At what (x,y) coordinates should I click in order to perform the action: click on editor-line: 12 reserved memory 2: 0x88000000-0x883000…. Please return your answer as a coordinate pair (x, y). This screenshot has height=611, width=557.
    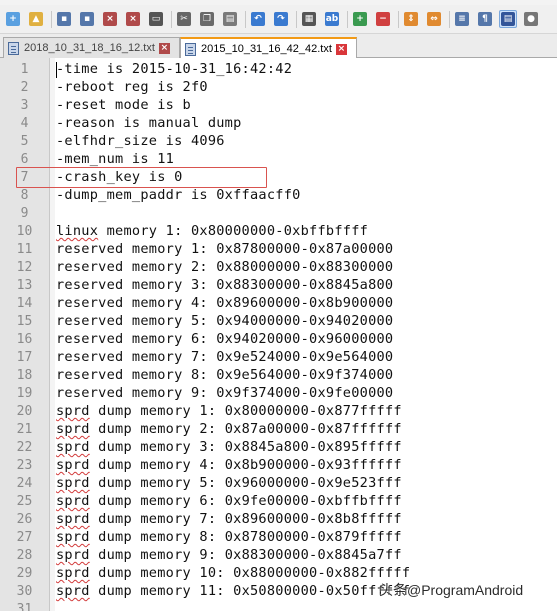
    Looking at the image, I should click on (278, 267).